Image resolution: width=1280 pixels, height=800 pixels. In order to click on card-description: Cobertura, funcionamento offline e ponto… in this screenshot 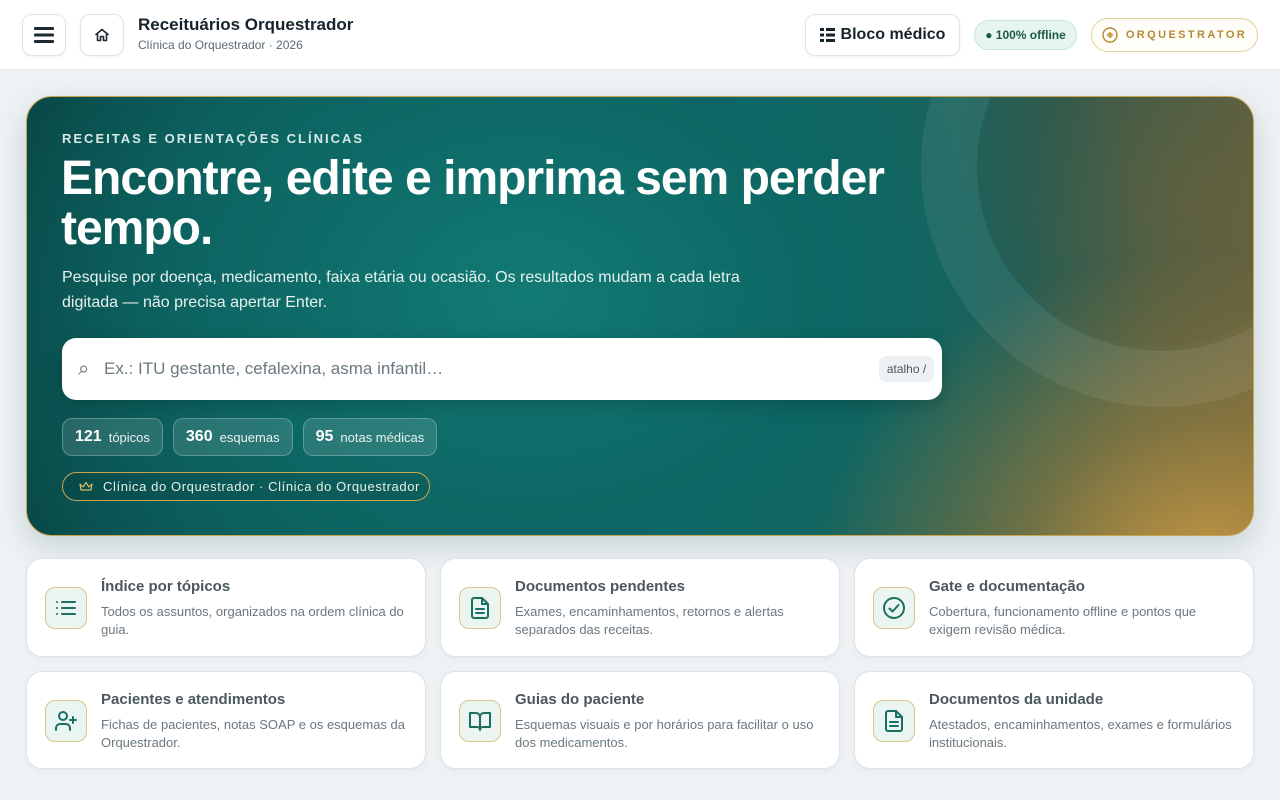, I will do `click(1063, 620)`.